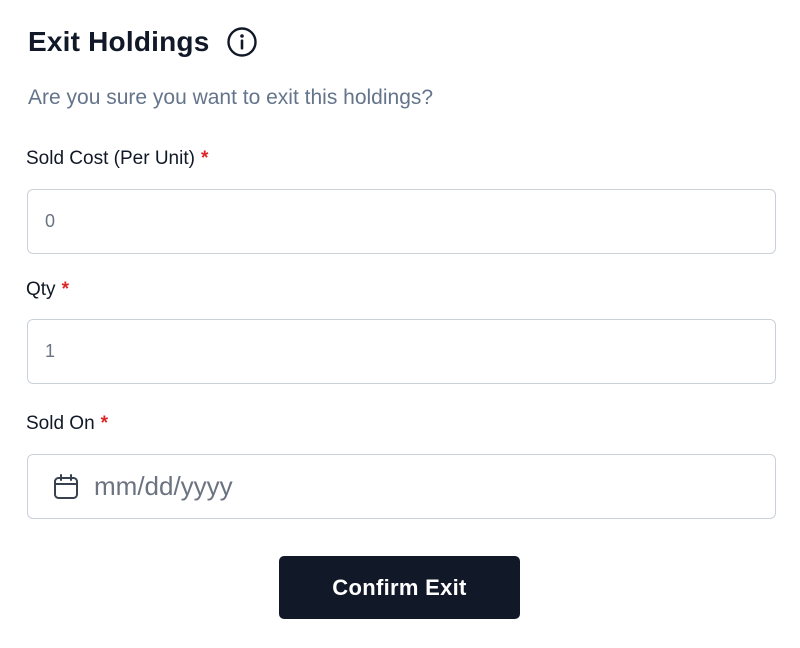 The height and width of the screenshot is (648, 800). Describe the element at coordinates (399, 587) in the screenshot. I see `confirm-exit-button: Confirm Exit` at that location.